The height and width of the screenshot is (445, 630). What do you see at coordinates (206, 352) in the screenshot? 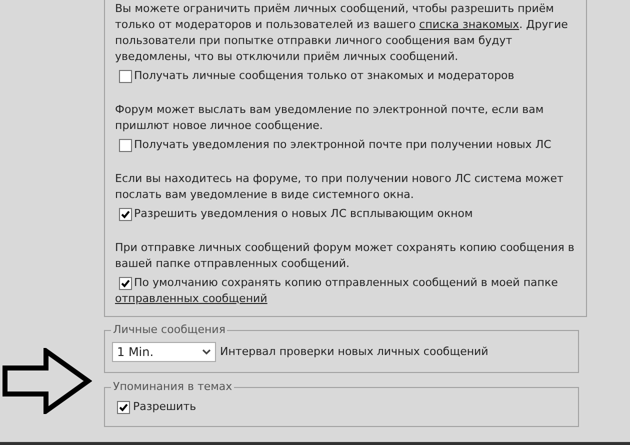
I see `chevron-down-icon` at bounding box center [206, 352].